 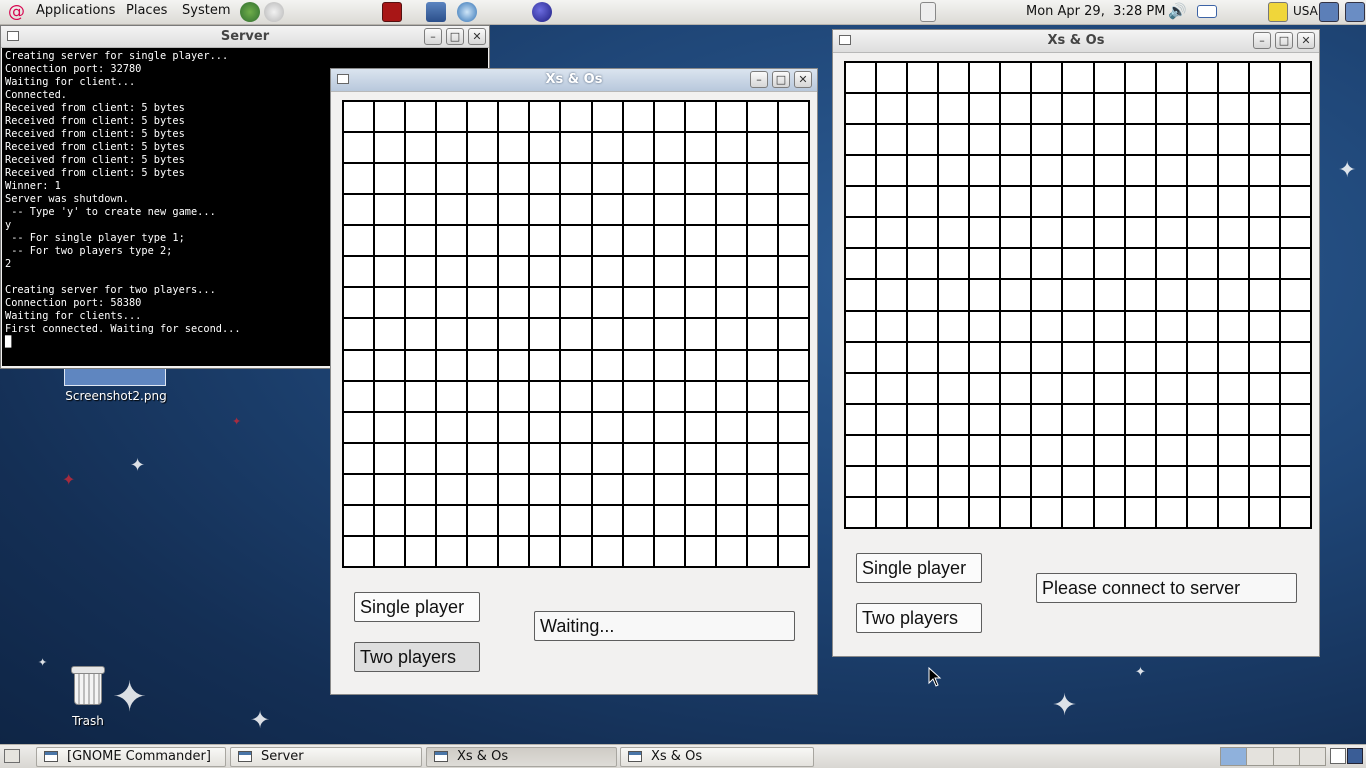 What do you see at coordinates (274, 12) in the screenshot?
I see `mail-launcher-icon` at bounding box center [274, 12].